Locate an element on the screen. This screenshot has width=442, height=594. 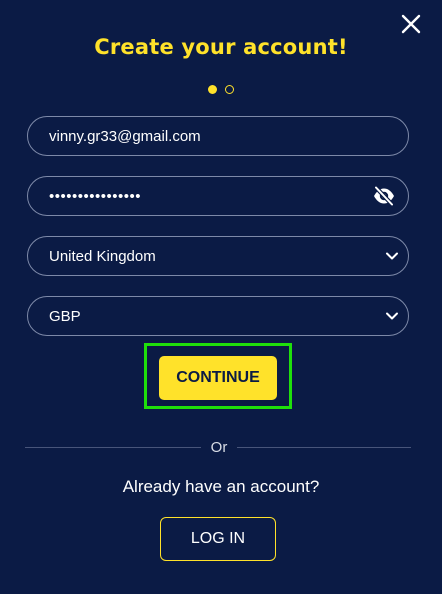
step-indicator is located at coordinates (221, 89).